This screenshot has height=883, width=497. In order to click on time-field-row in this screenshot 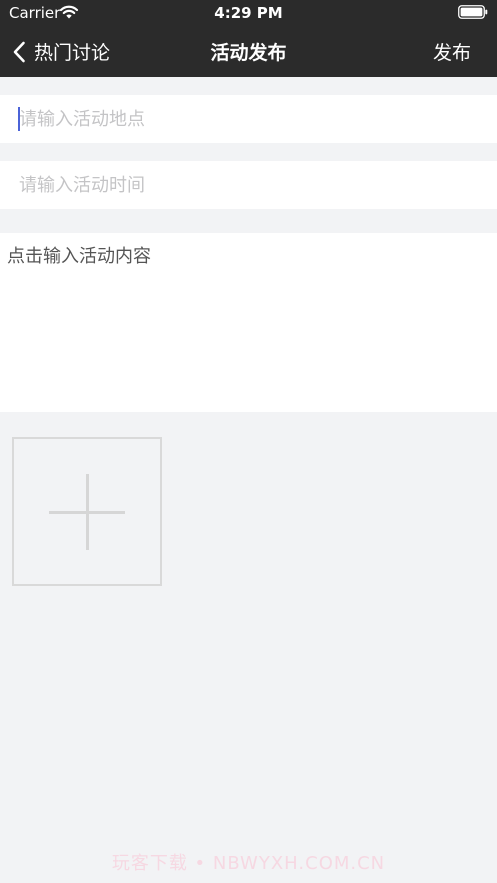, I will do `click(248, 185)`.